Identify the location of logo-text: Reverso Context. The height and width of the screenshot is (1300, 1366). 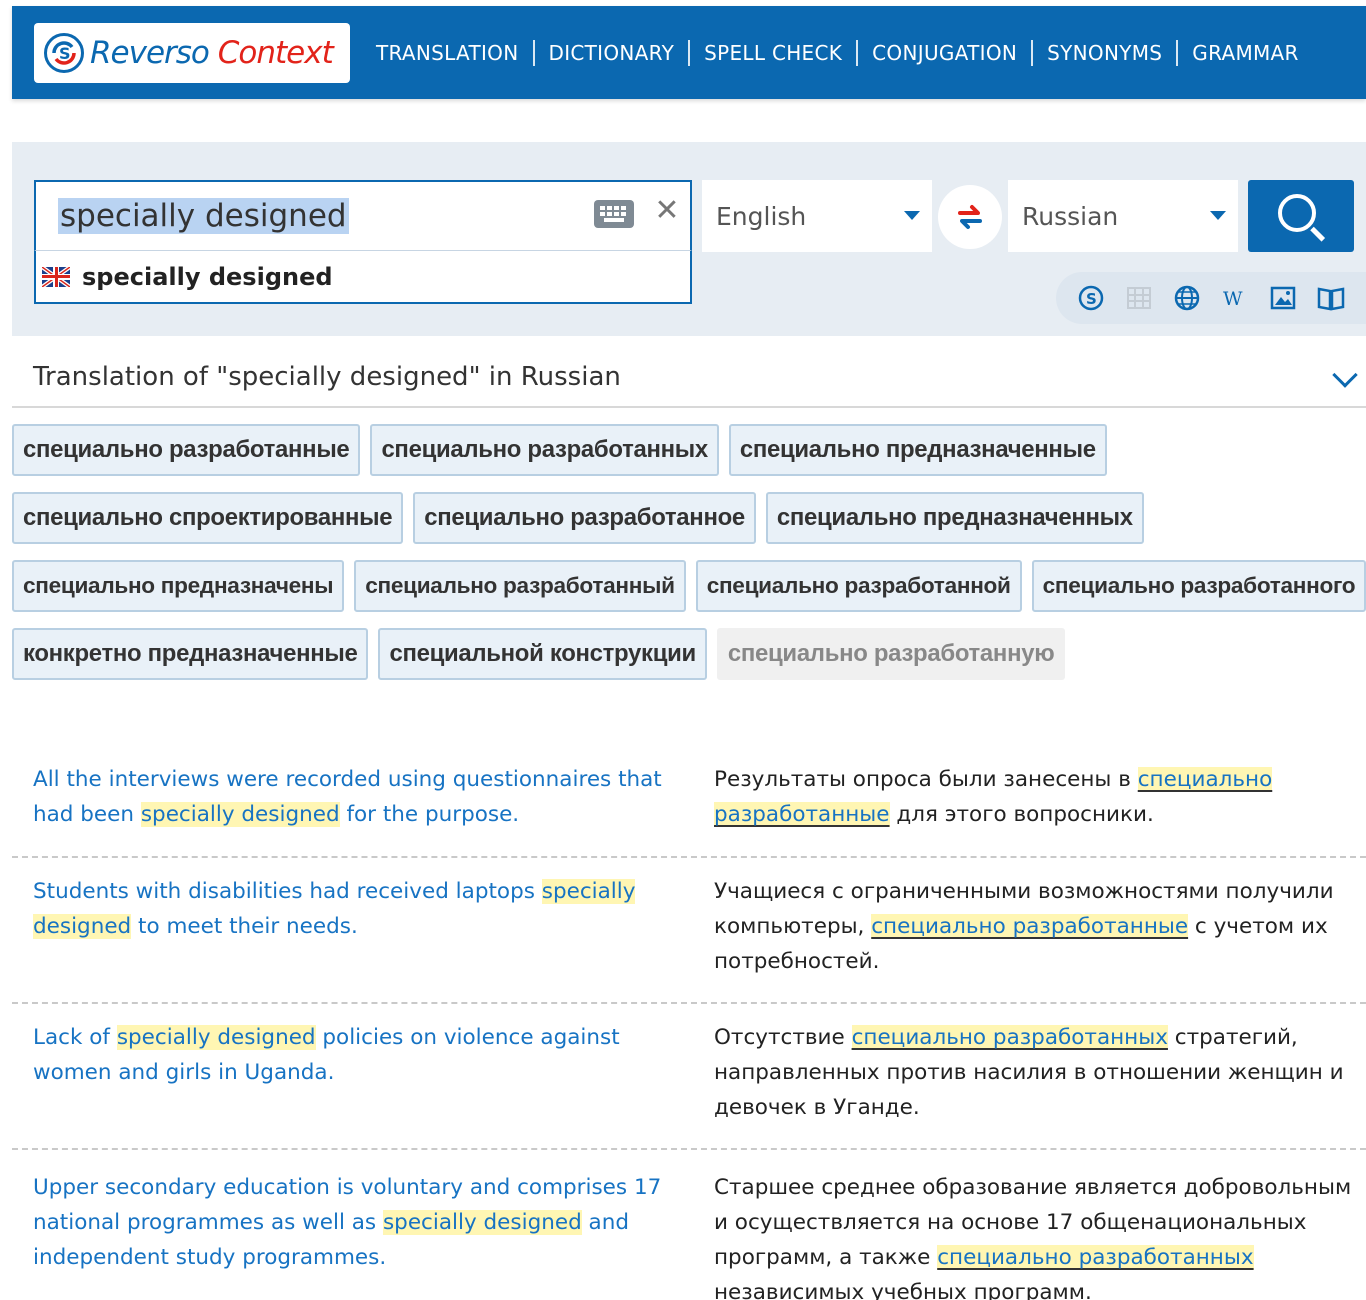
(212, 52).